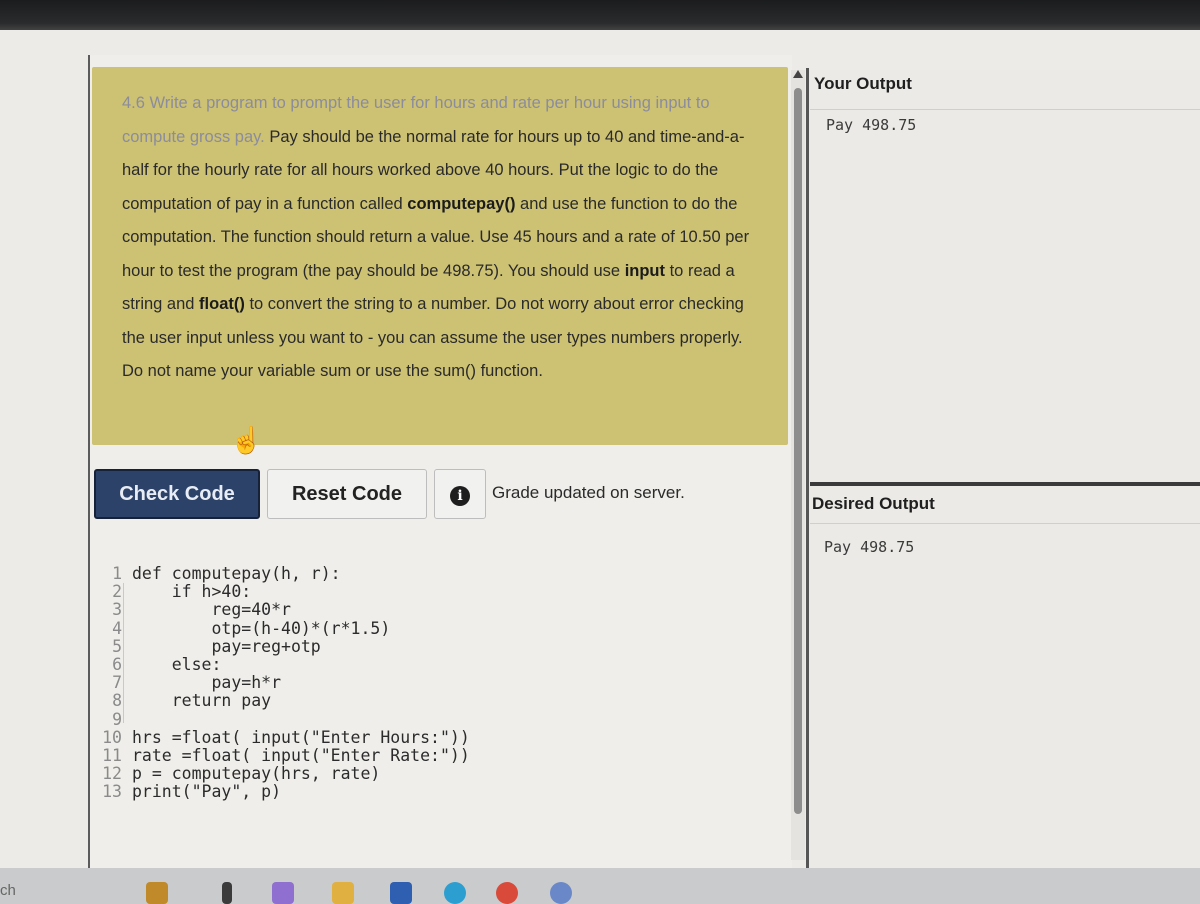  Describe the element at coordinates (871, 125) in the screenshot. I see `your-output-text: Pay 498.75` at that location.